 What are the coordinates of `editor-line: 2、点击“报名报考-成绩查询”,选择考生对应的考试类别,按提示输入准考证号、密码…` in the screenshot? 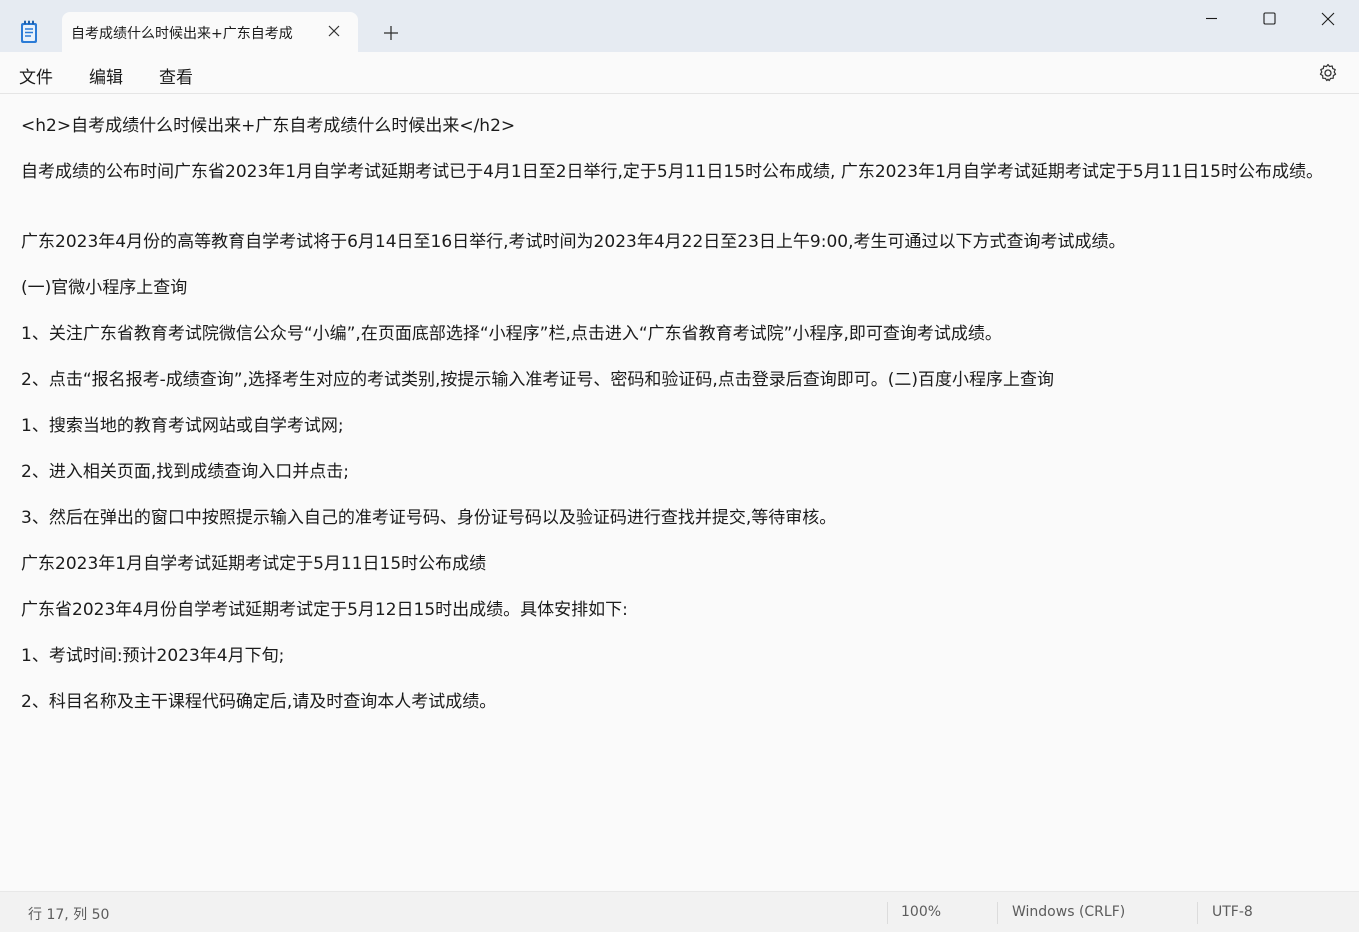 It's located at (538, 380).